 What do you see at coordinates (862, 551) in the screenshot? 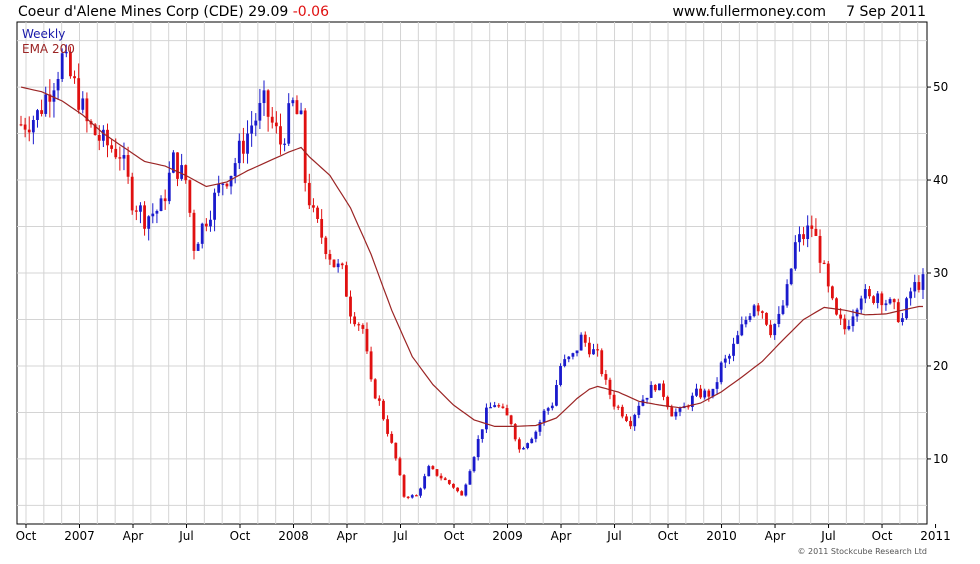
I see `chart-credit: © 2011 Stockcube Research Ltd` at bounding box center [862, 551].